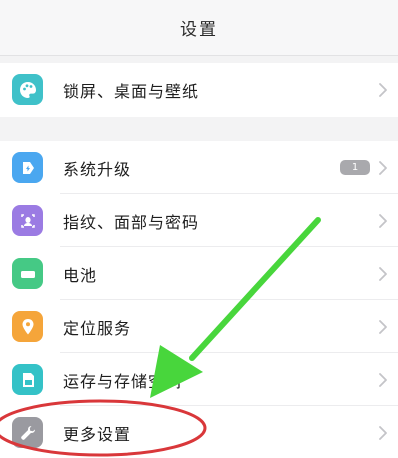  What do you see at coordinates (97, 169) in the screenshot?
I see `settings-item-label: 系统升级` at bounding box center [97, 169].